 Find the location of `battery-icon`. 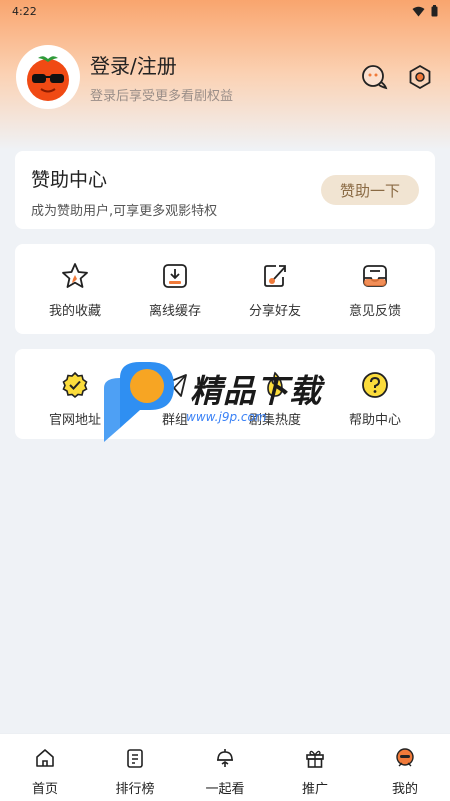

battery-icon is located at coordinates (434, 11).